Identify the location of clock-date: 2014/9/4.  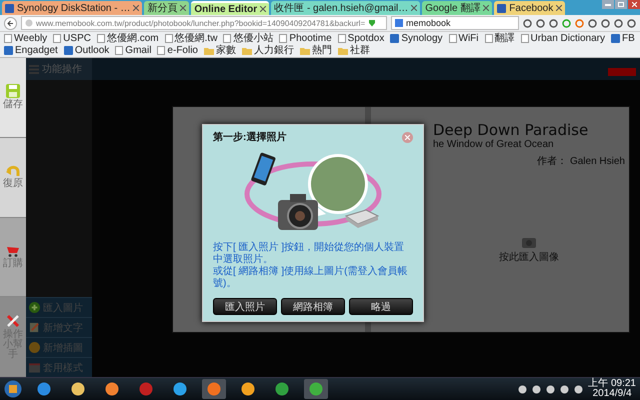
(612, 394).